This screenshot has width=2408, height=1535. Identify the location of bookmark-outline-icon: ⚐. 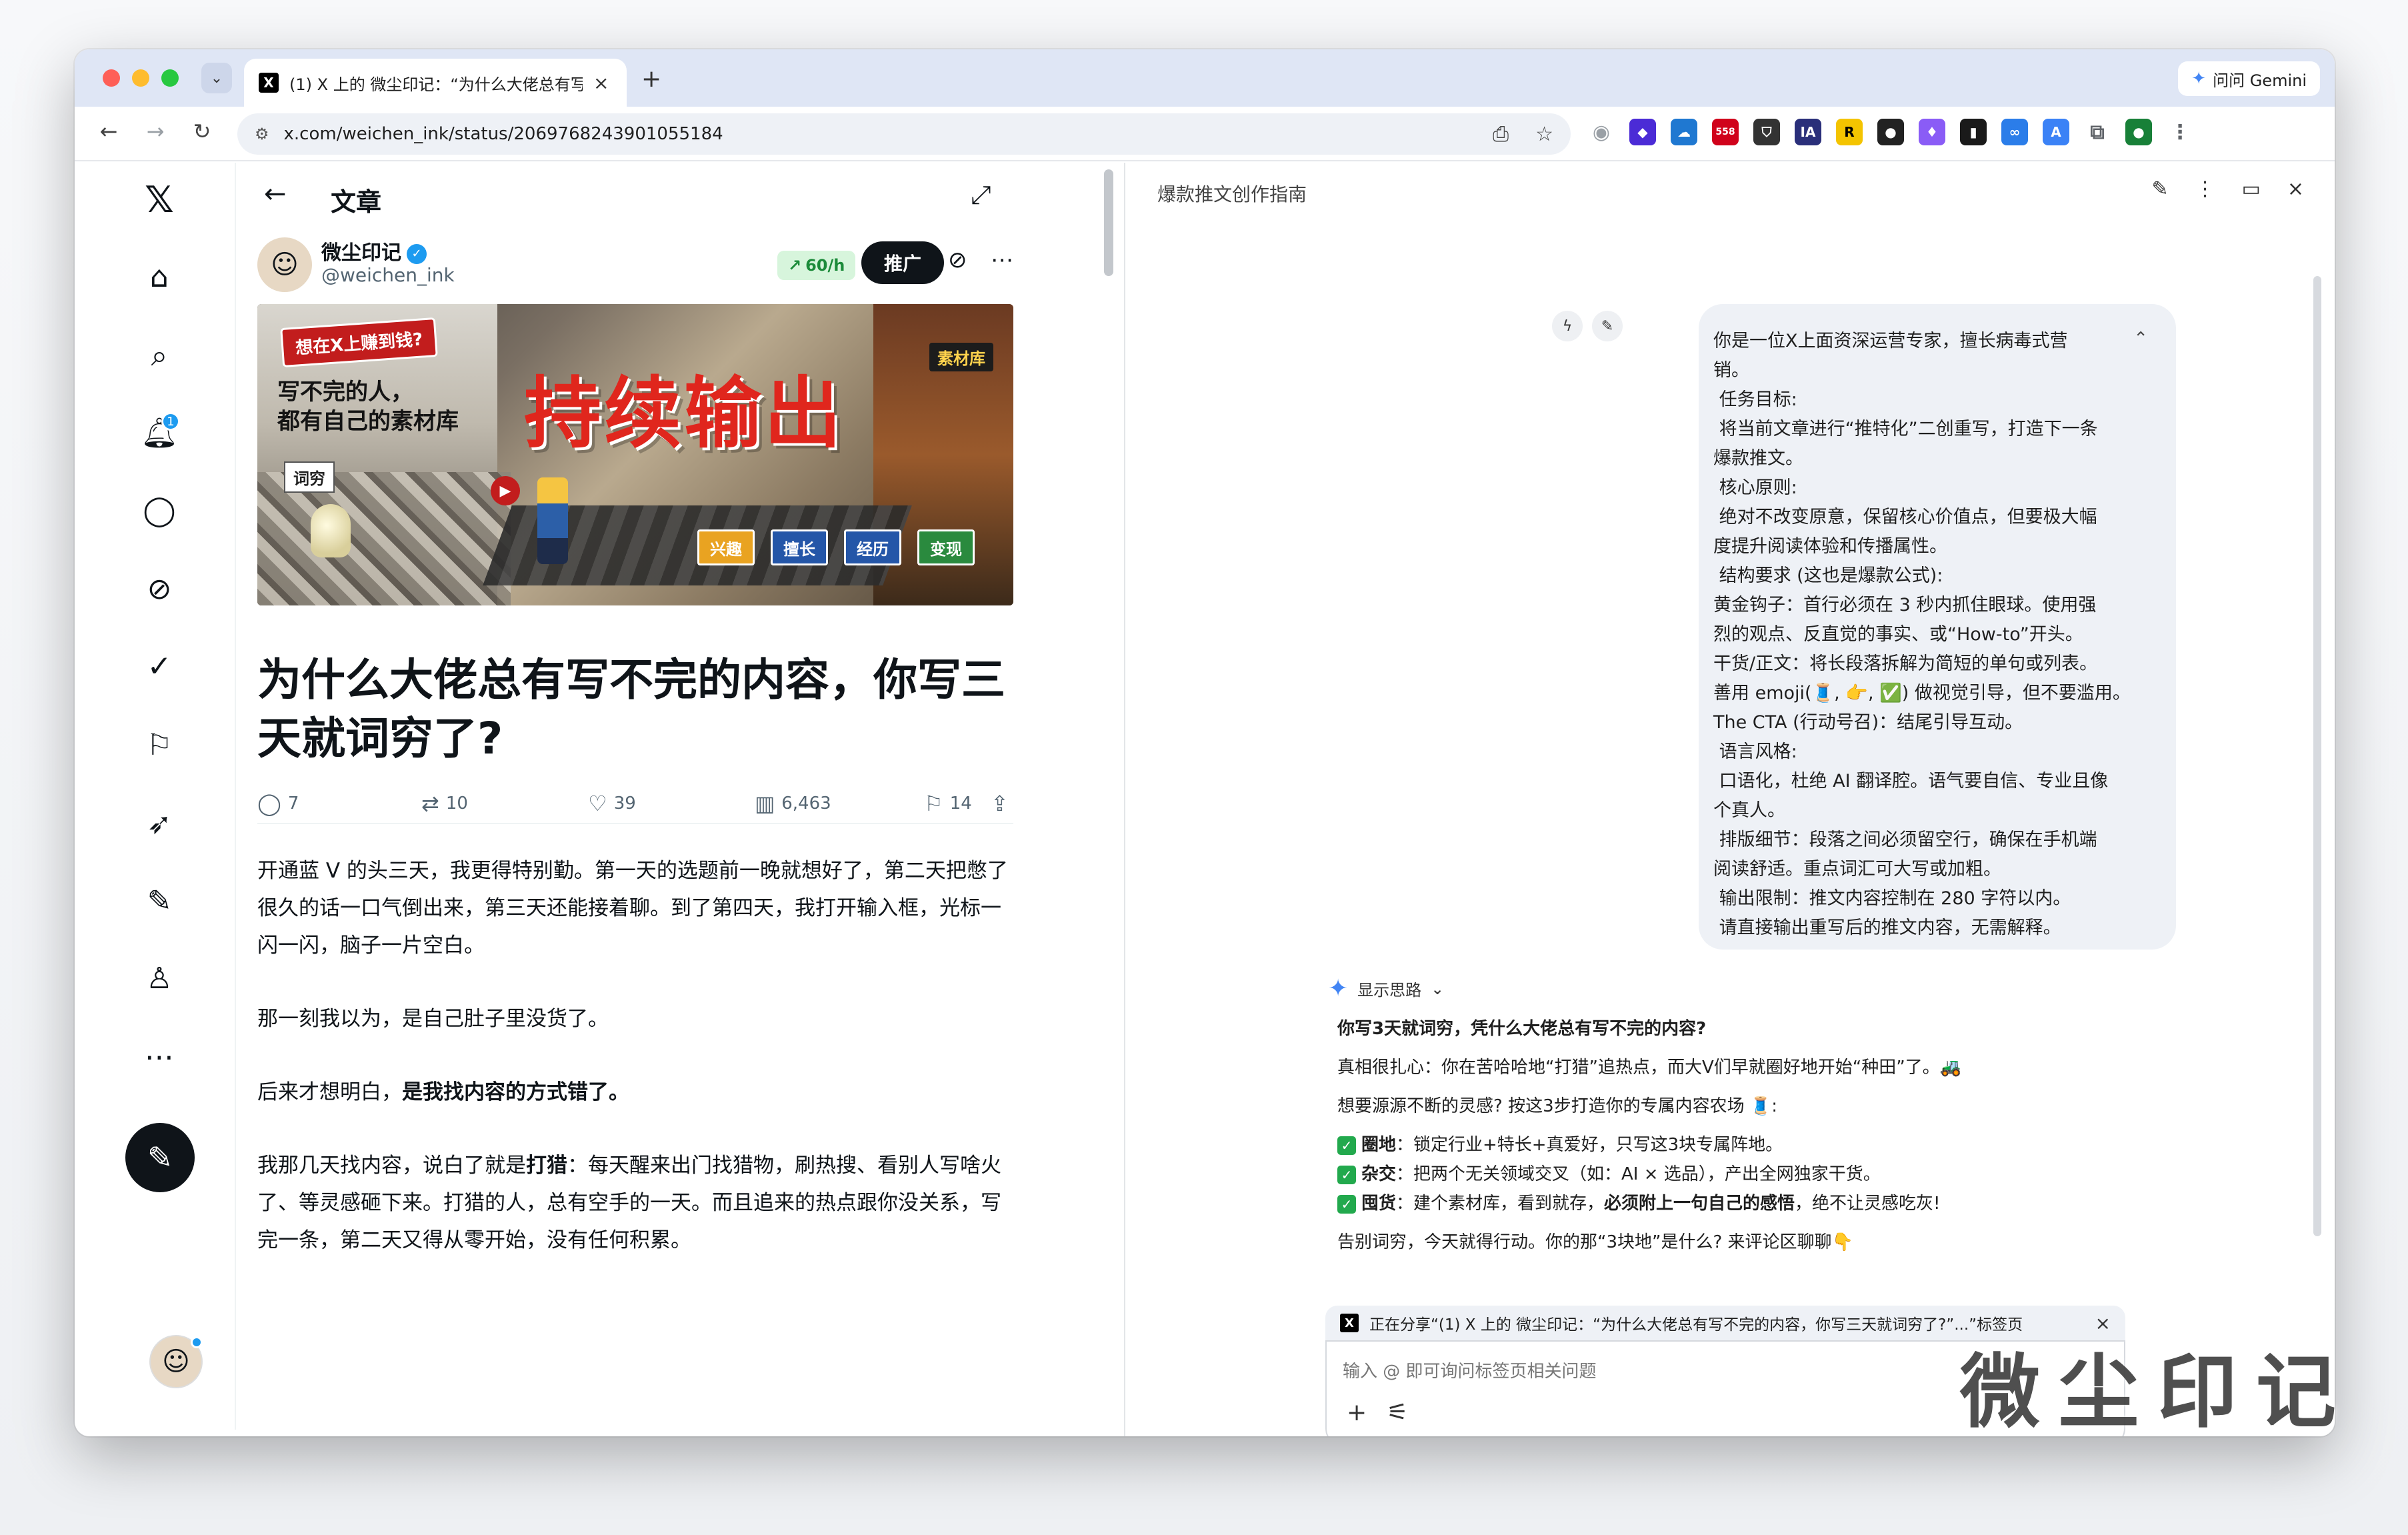
(933, 804).